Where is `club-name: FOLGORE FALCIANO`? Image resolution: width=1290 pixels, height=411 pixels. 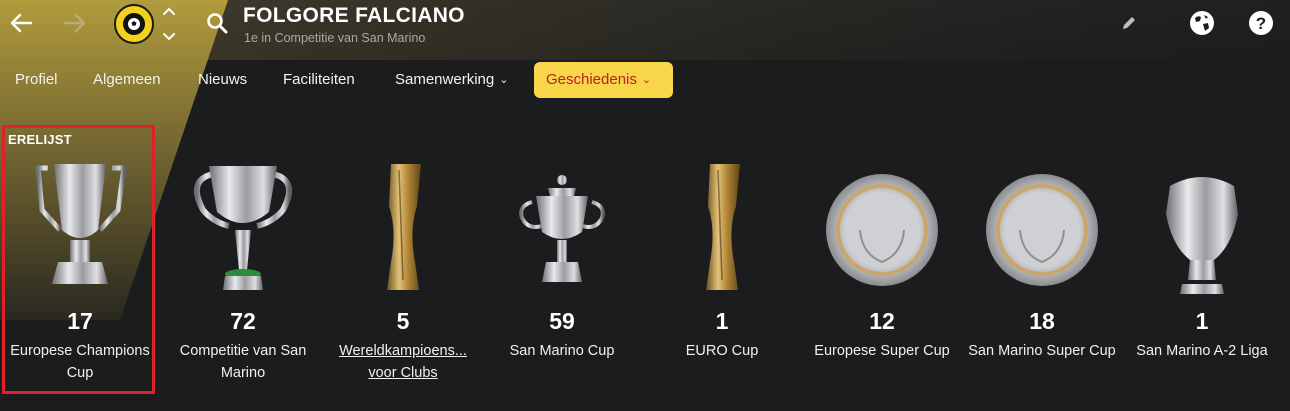
club-name: FOLGORE FALCIANO is located at coordinates (354, 15).